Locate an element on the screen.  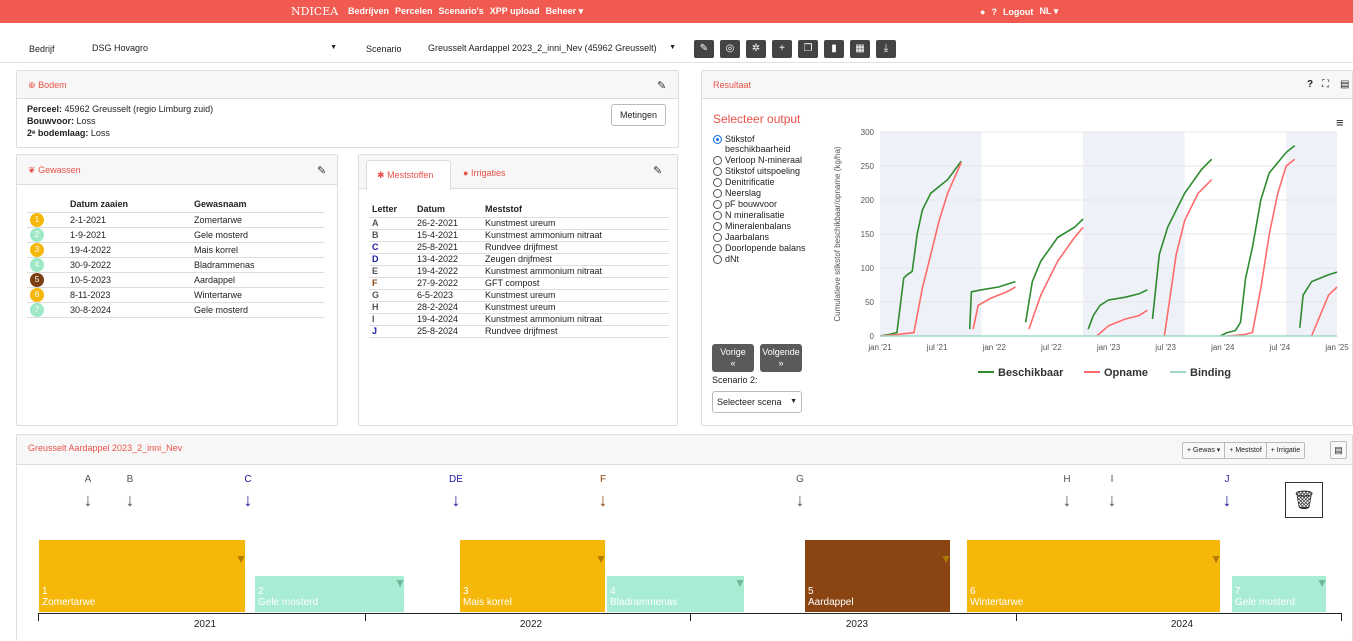
tab-irrigaties: ● Irrigaties is located at coordinates (484, 173).